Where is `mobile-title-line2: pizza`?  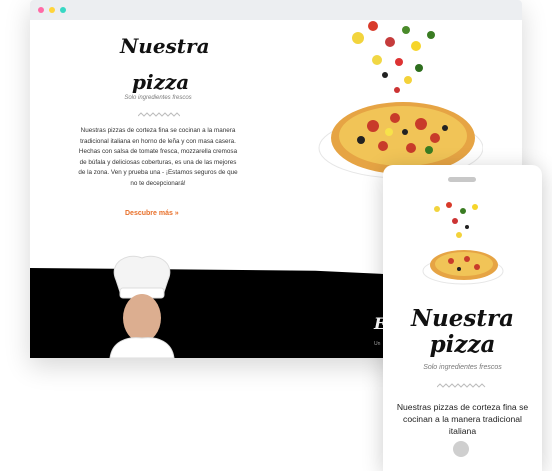 mobile-title-line2: pizza is located at coordinates (462, 344).